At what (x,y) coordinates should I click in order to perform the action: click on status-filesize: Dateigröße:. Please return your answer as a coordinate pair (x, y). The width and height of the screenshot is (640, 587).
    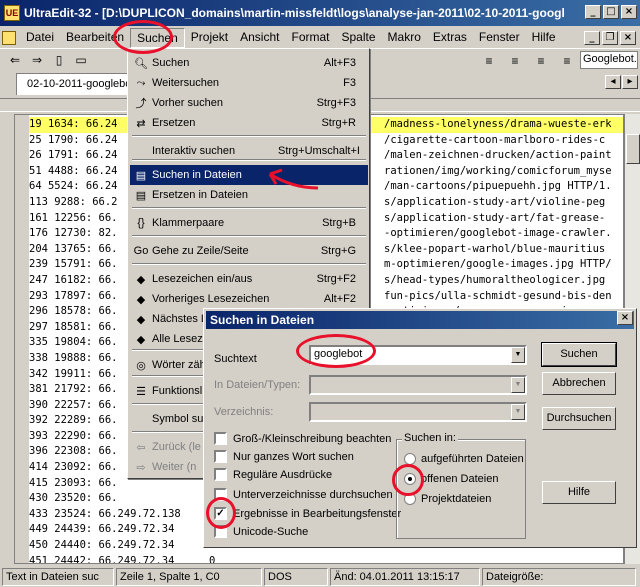
    Looking at the image, I should click on (559, 576).